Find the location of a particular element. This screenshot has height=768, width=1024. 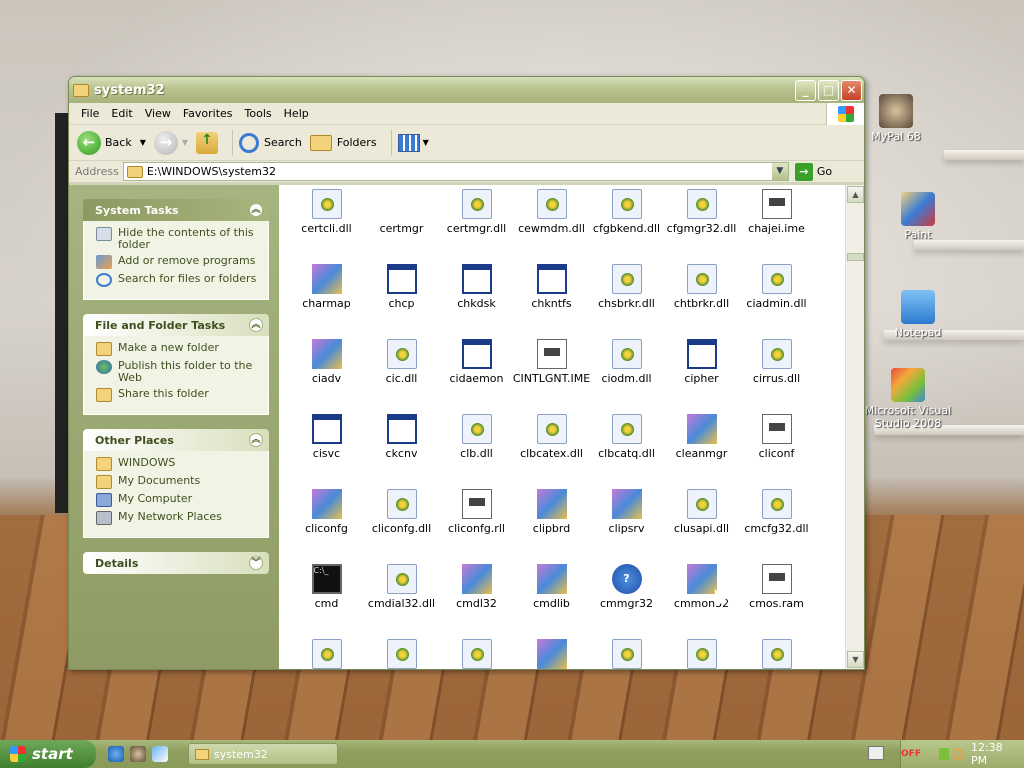

keyboard-icon is located at coordinates (876, 753).